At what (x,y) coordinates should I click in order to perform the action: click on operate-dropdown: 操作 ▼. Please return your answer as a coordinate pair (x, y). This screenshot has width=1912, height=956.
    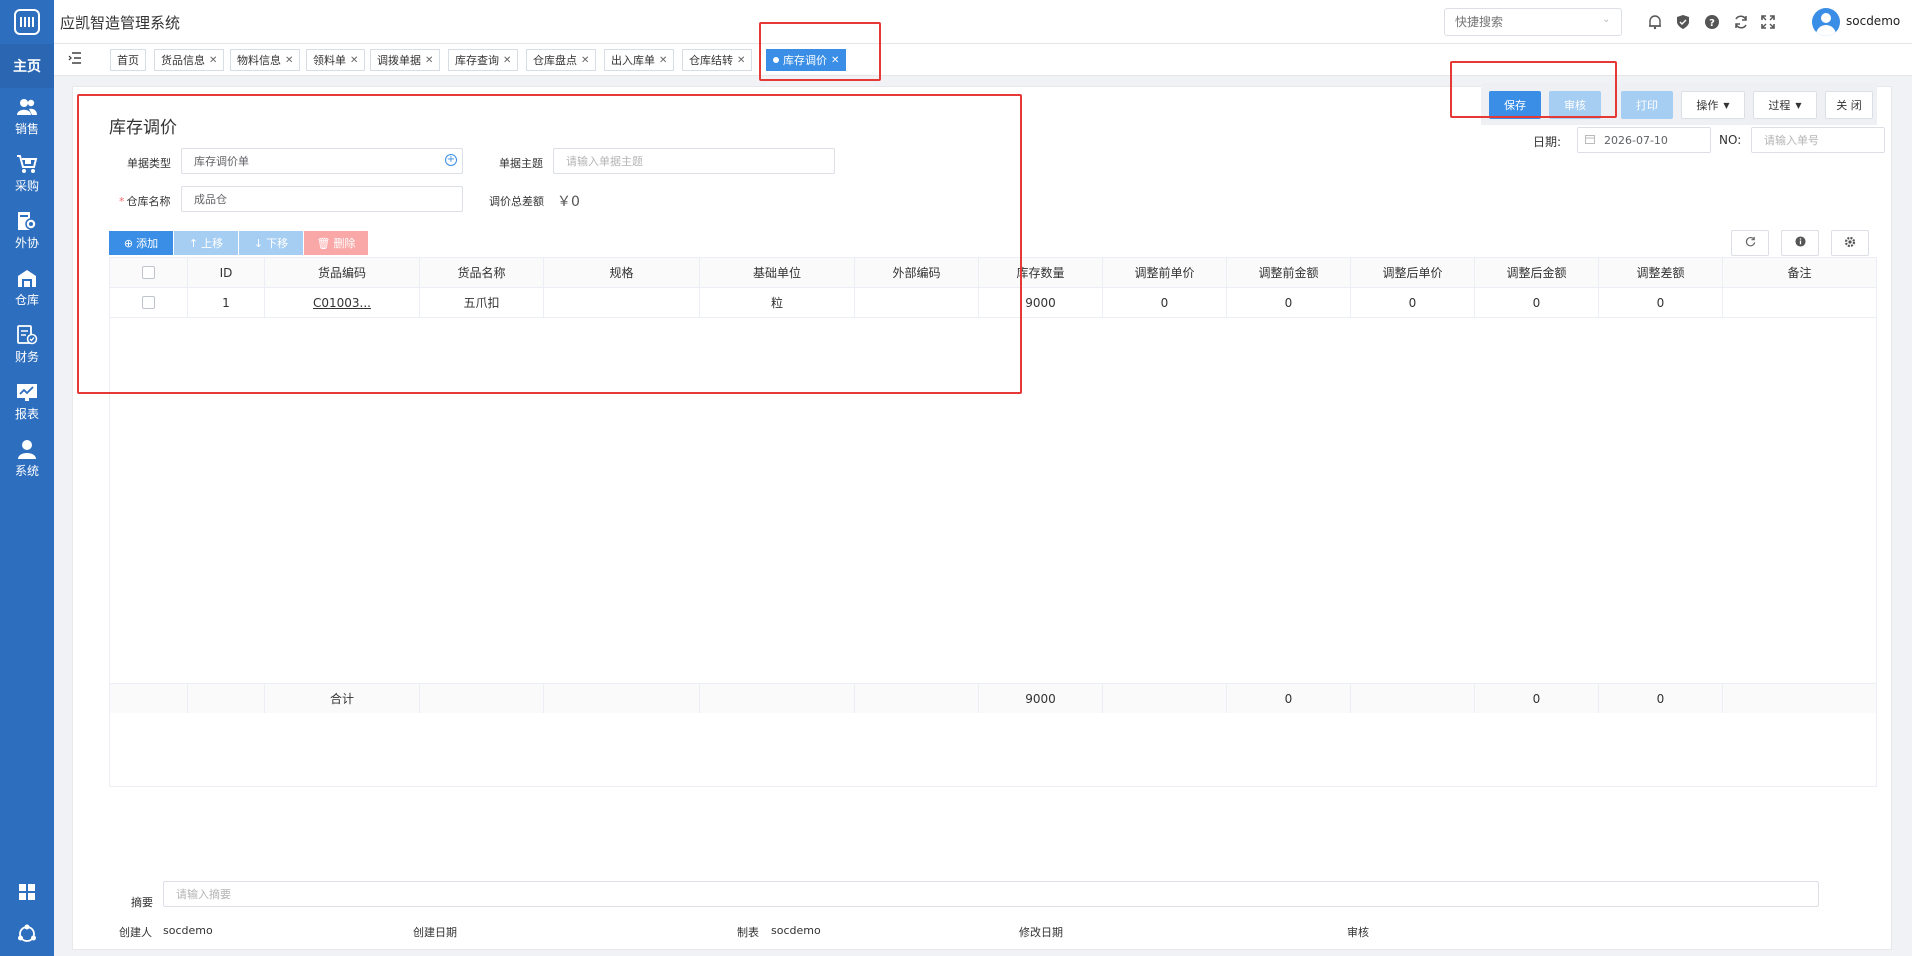
    Looking at the image, I should click on (1713, 105).